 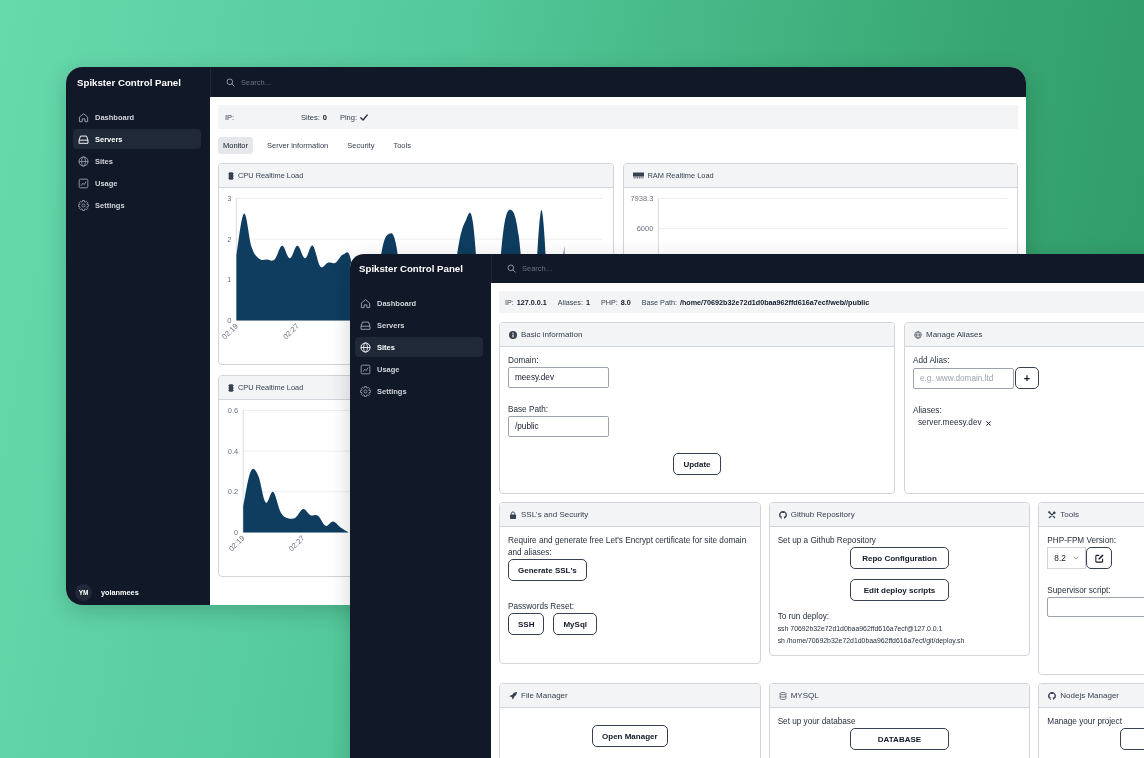 I want to click on action-button: Update, so click(x=697, y=464).